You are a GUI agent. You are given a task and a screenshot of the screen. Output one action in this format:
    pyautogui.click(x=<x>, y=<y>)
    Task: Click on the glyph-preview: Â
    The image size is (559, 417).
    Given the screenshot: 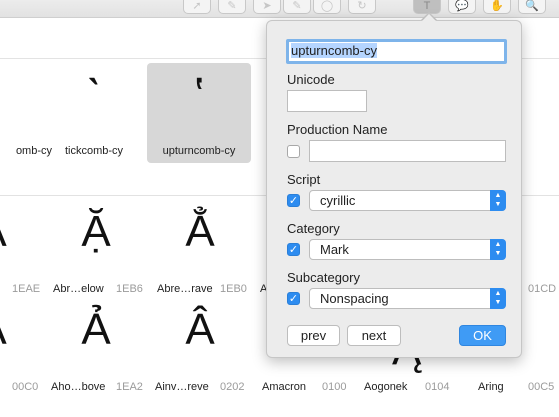 What is the action you would take?
    pyautogui.click(x=200, y=329)
    